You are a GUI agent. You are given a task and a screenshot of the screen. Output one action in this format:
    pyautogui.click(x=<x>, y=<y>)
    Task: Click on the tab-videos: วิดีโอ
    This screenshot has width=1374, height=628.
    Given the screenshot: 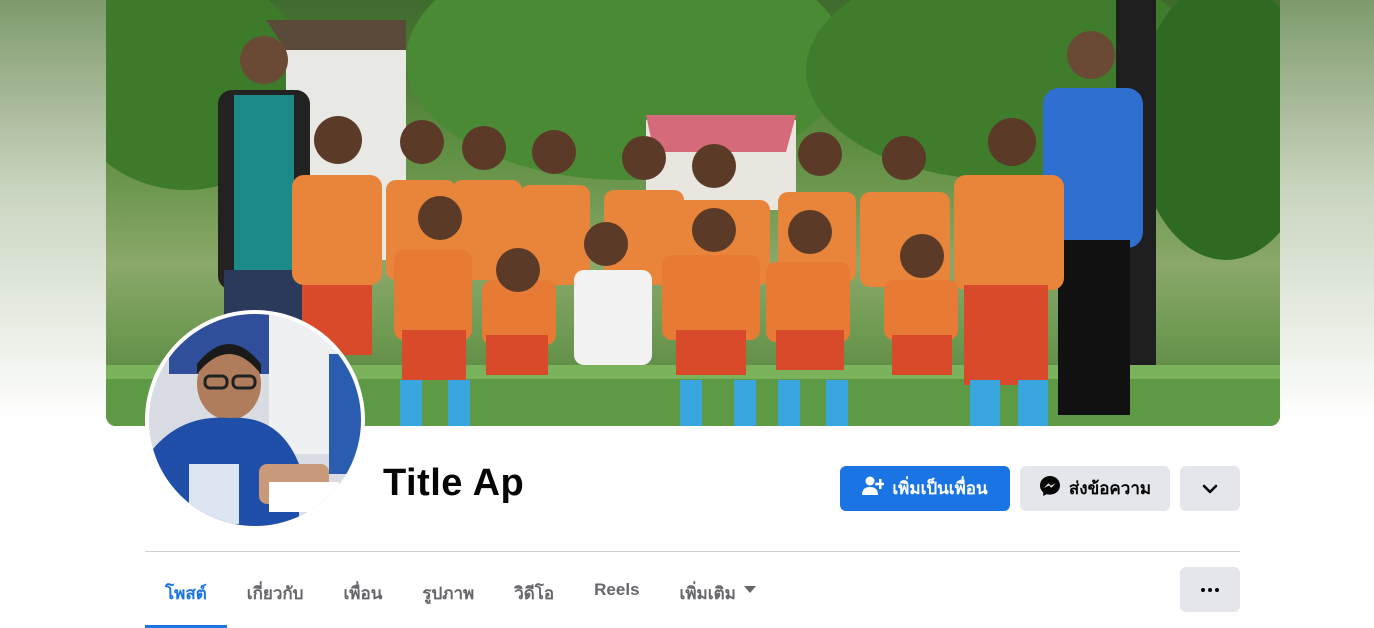 What is the action you would take?
    pyautogui.click(x=534, y=590)
    